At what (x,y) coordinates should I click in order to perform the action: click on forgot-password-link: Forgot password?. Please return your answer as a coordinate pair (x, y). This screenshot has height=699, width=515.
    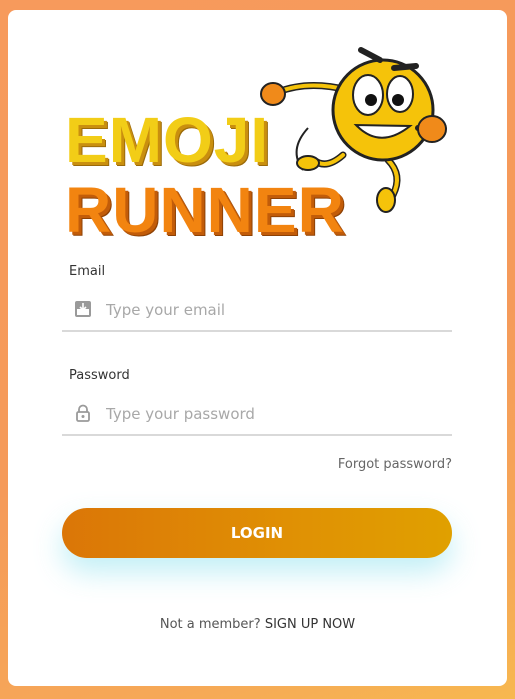
    Looking at the image, I should click on (395, 464).